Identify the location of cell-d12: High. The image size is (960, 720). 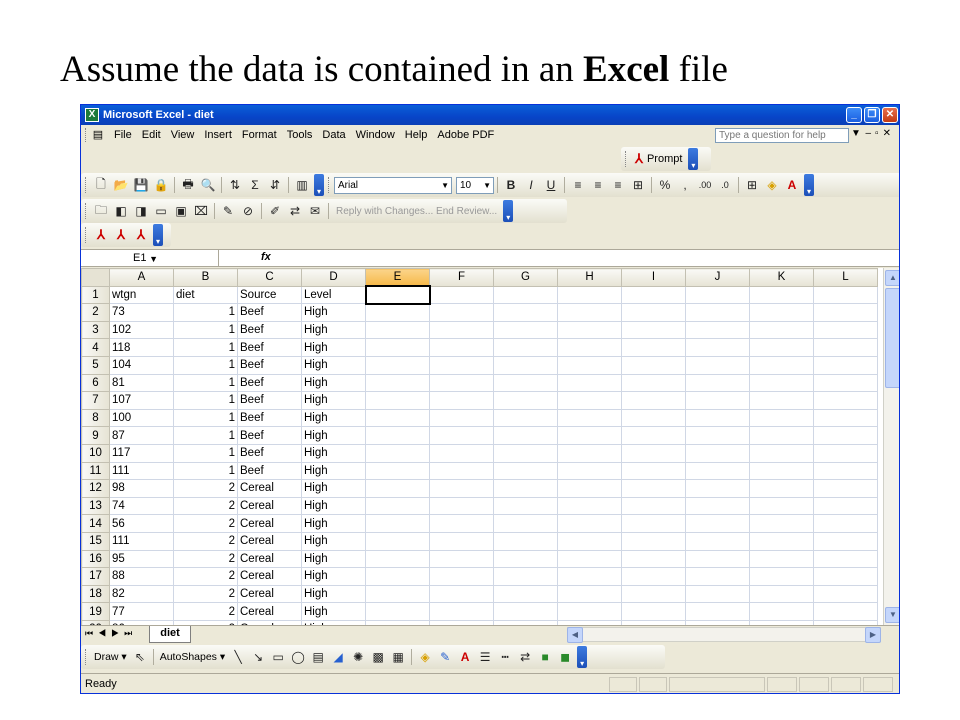
(333, 488).